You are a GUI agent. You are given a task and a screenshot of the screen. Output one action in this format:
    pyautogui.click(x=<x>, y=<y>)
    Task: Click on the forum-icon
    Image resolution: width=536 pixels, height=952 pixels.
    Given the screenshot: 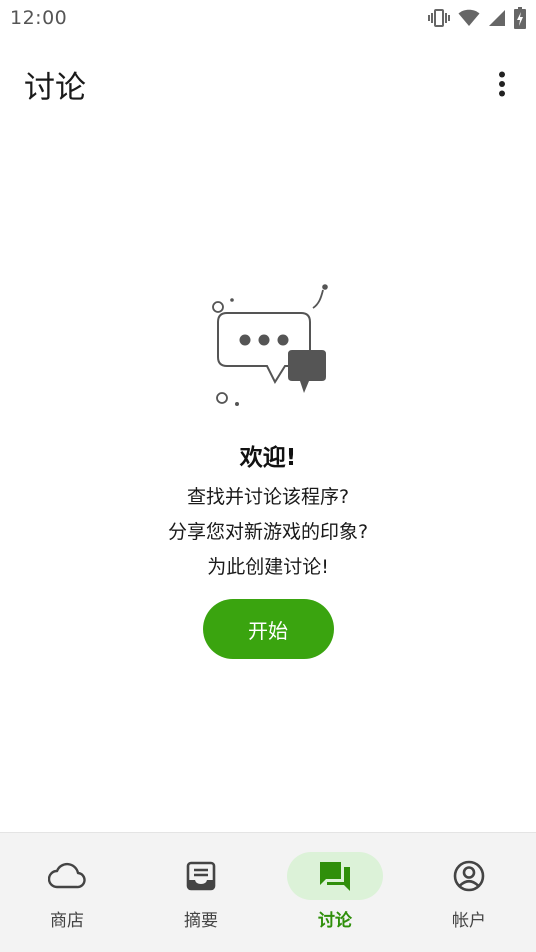 What is the action you would take?
    pyautogui.click(x=335, y=876)
    